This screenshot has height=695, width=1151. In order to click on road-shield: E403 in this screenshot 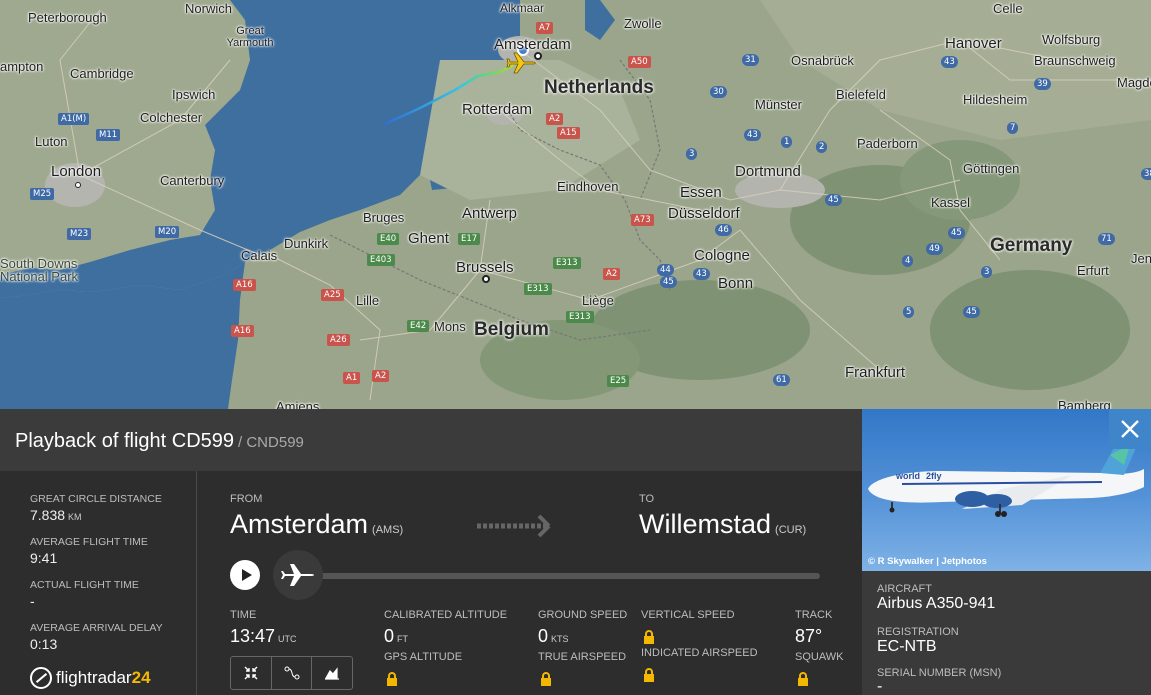, I will do `click(381, 260)`.